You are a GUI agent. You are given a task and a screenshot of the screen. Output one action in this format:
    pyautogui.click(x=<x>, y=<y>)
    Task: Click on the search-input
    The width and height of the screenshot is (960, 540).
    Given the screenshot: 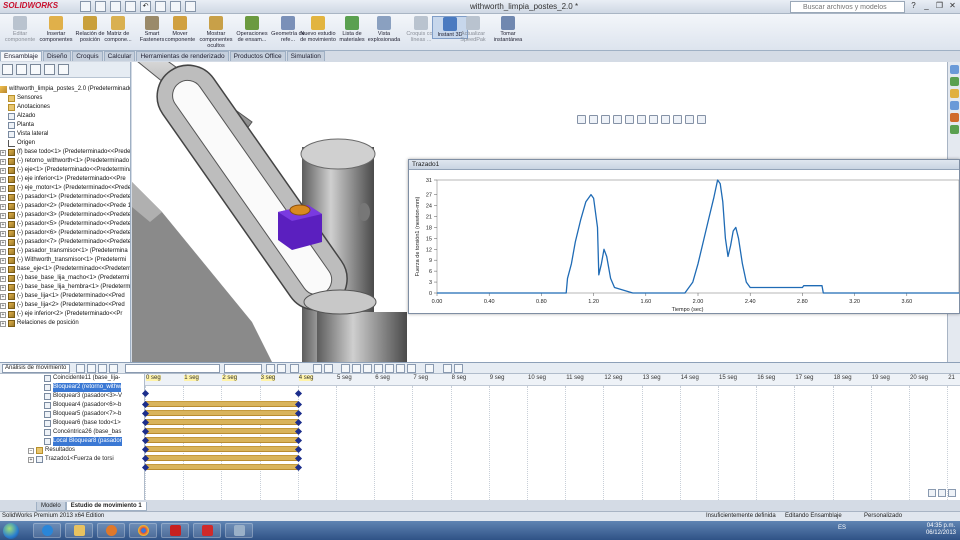 What is the action you would take?
    pyautogui.click(x=847, y=7)
    